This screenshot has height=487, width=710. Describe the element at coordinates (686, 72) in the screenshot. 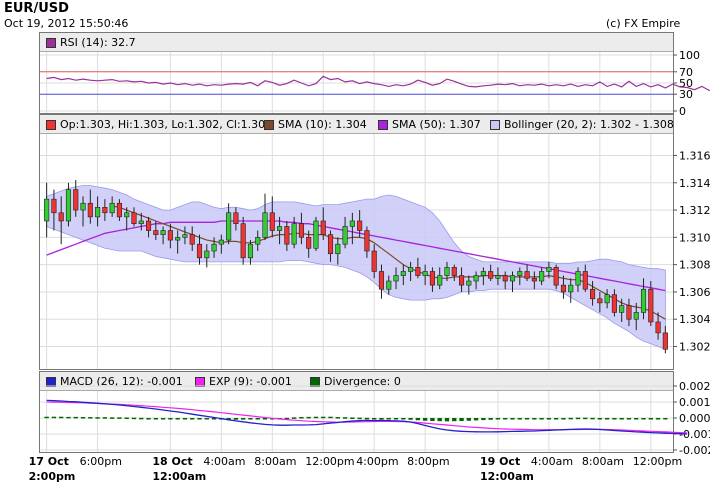

I see `y-tick-label: 70` at that location.